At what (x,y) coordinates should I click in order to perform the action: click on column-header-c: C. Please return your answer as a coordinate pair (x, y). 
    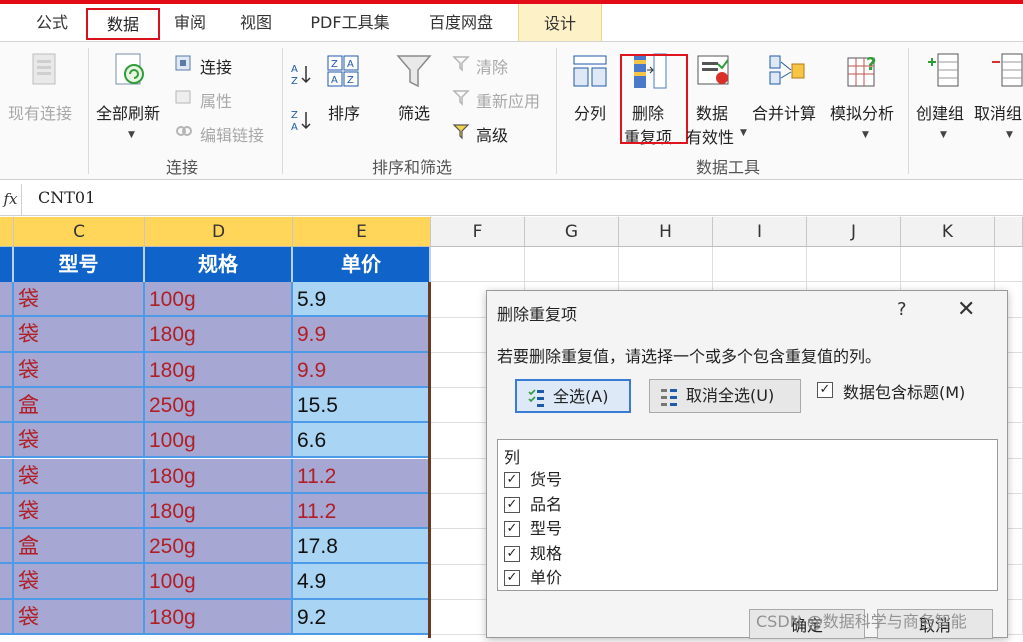
    Looking at the image, I should click on (79, 232).